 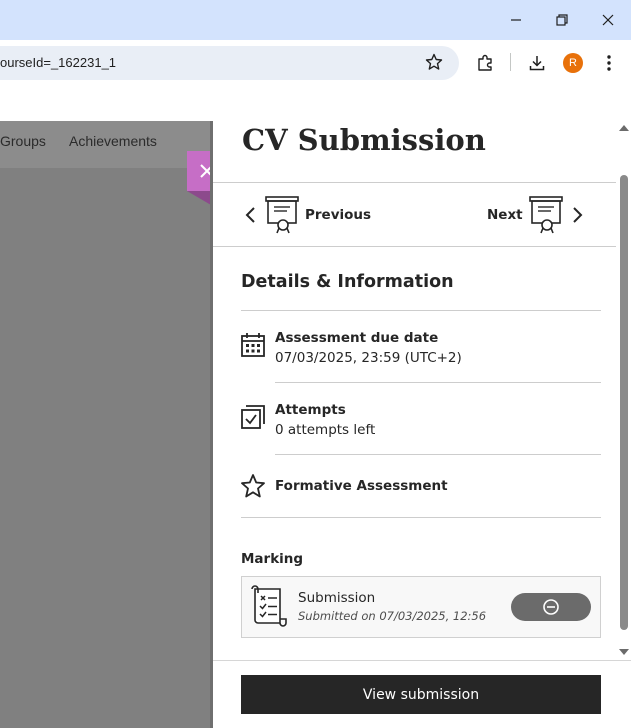 I want to click on browser-toolbar: ourseId=_162231_1 R, so click(x=315, y=62).